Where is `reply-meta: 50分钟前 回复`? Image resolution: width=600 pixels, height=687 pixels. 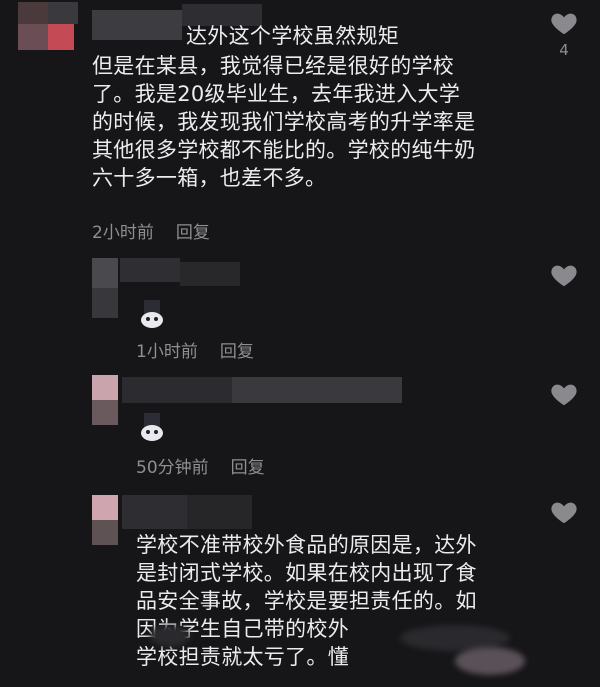 reply-meta: 50分钟前 回复 is located at coordinates (211, 465).